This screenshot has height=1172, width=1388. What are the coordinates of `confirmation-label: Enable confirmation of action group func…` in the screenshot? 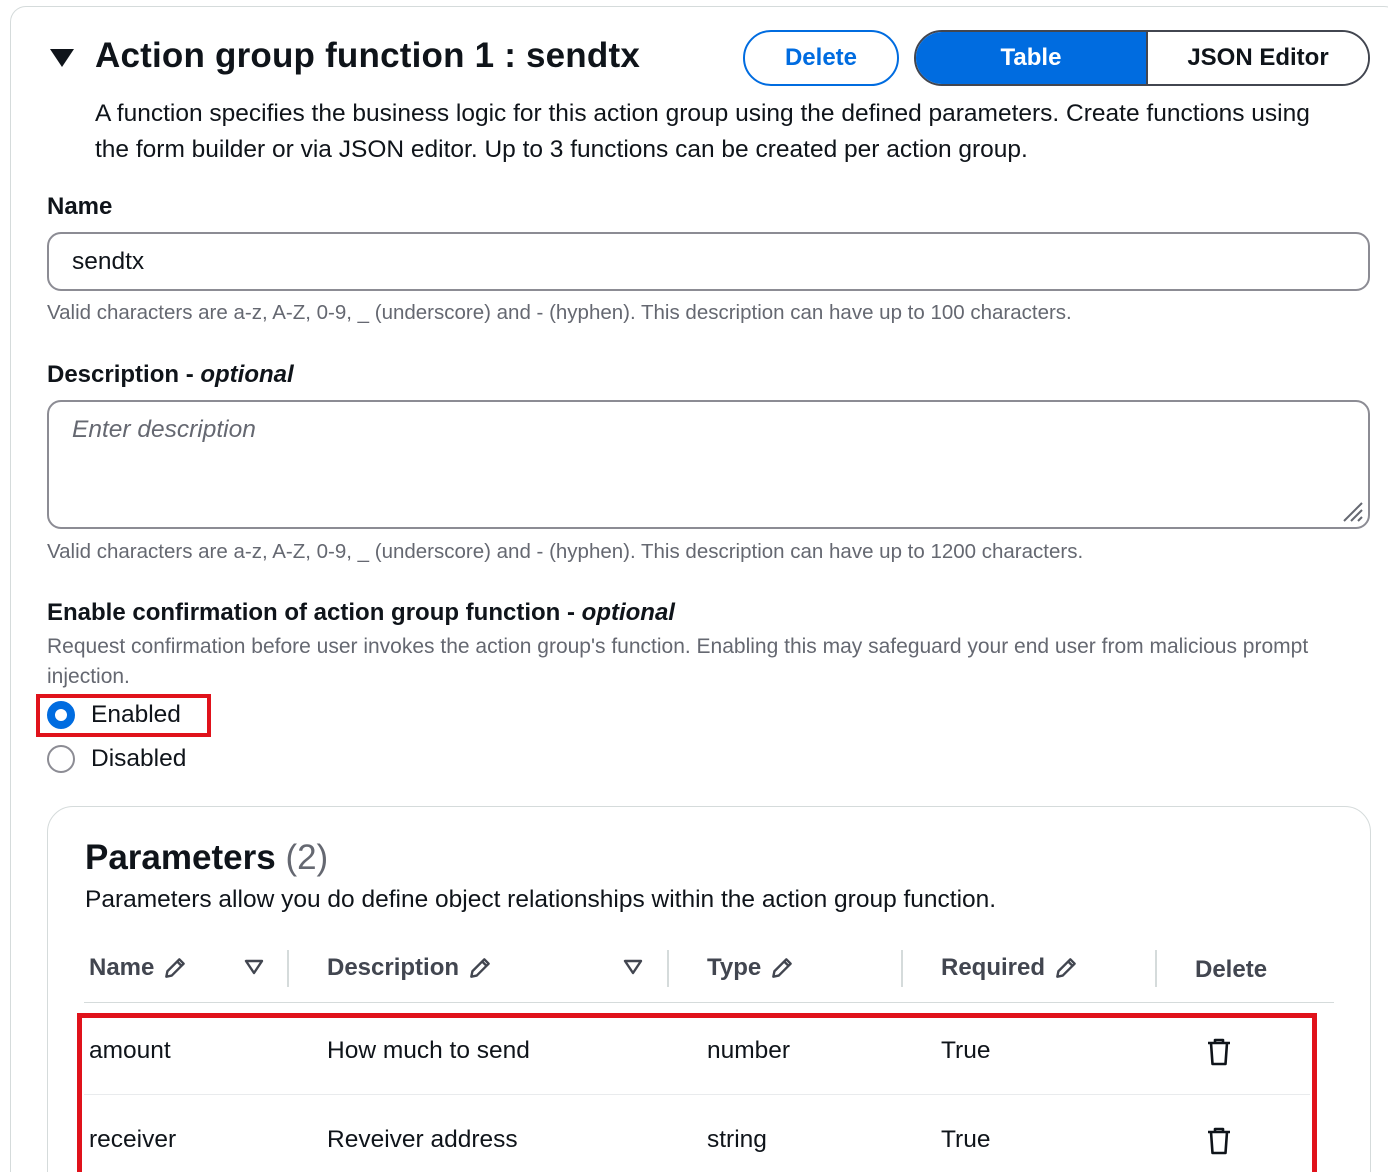 It's located at (361, 613).